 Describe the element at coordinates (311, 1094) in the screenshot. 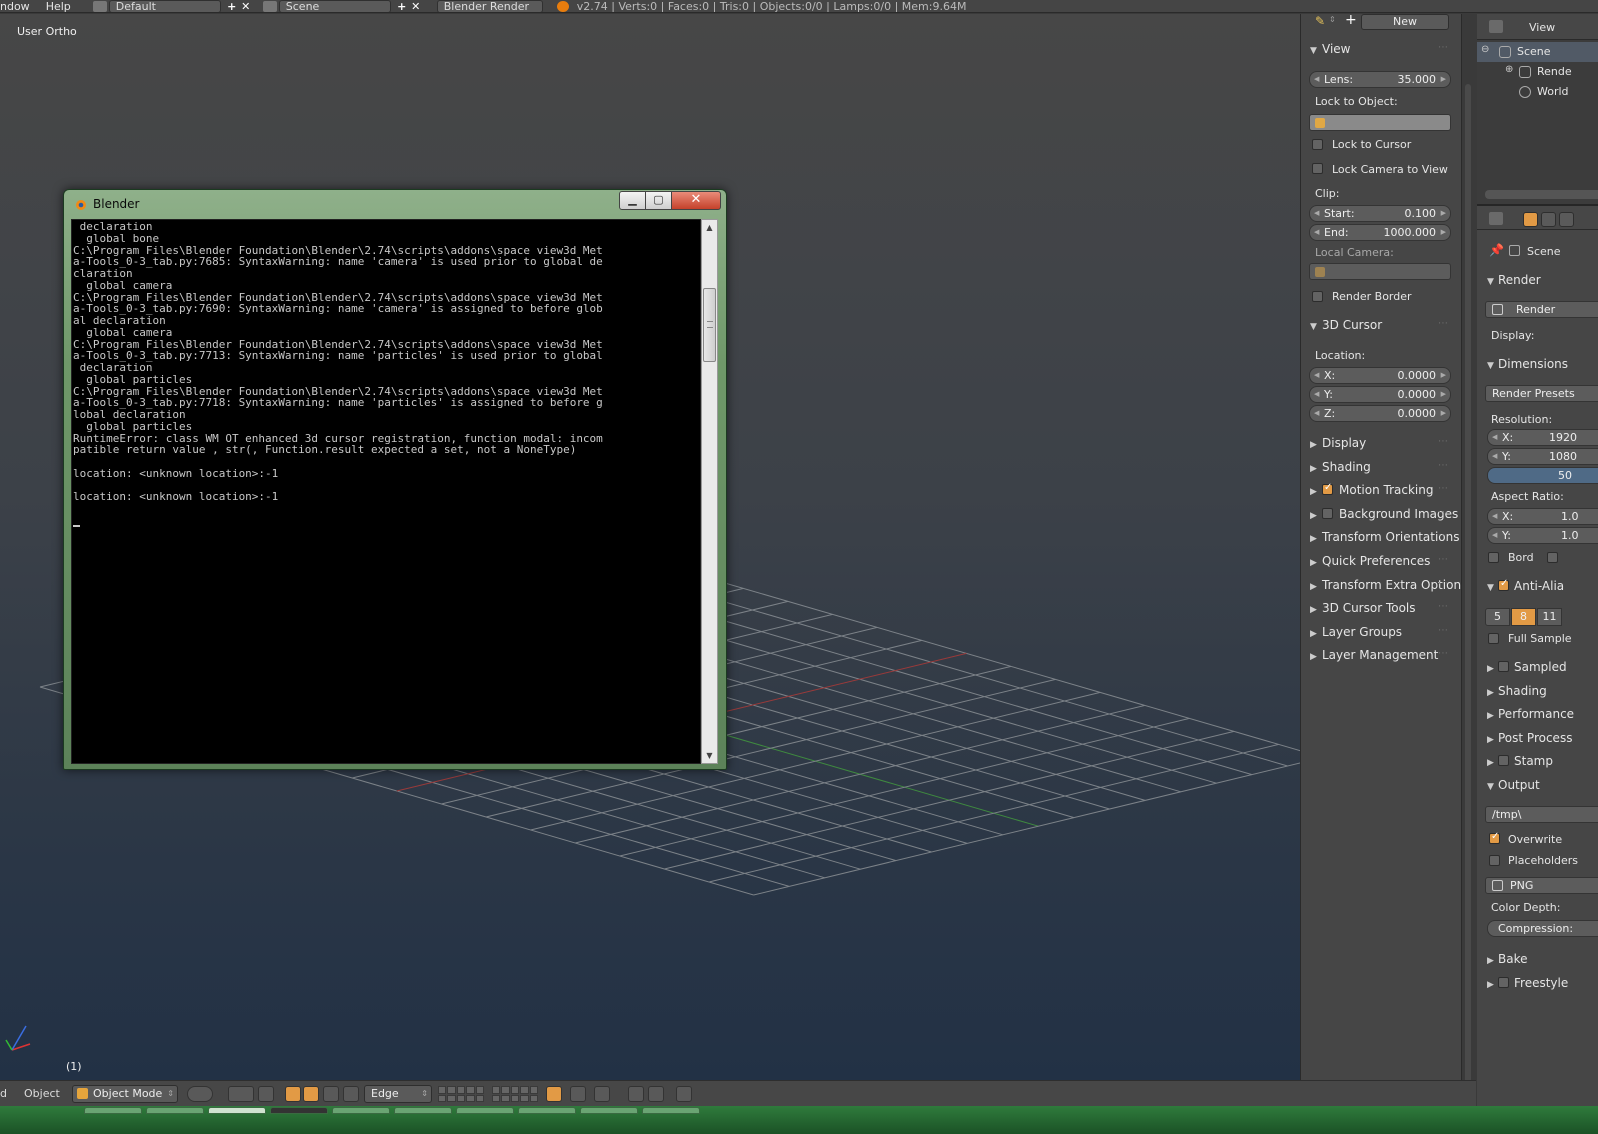

I see `rotate-manipulator-icon` at that location.